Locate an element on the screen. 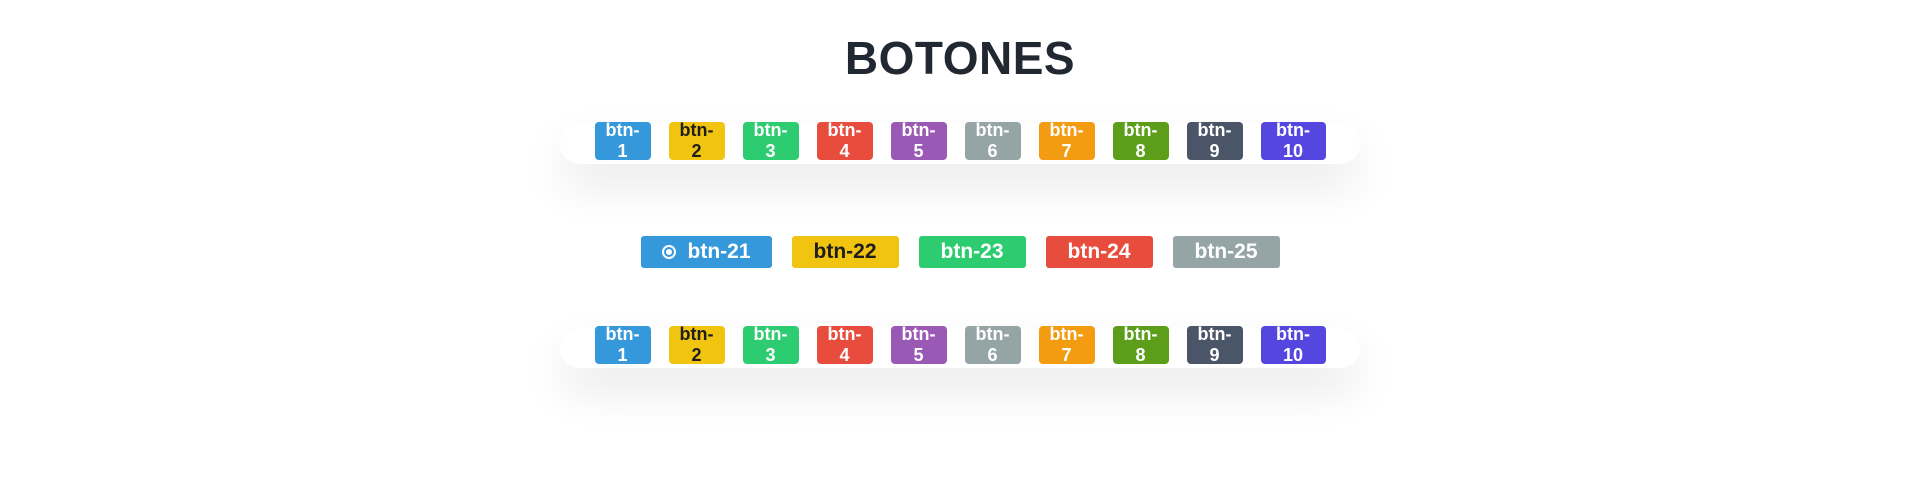 The image size is (1920, 487). btn-24-button: btn-24 is located at coordinates (1099, 252).